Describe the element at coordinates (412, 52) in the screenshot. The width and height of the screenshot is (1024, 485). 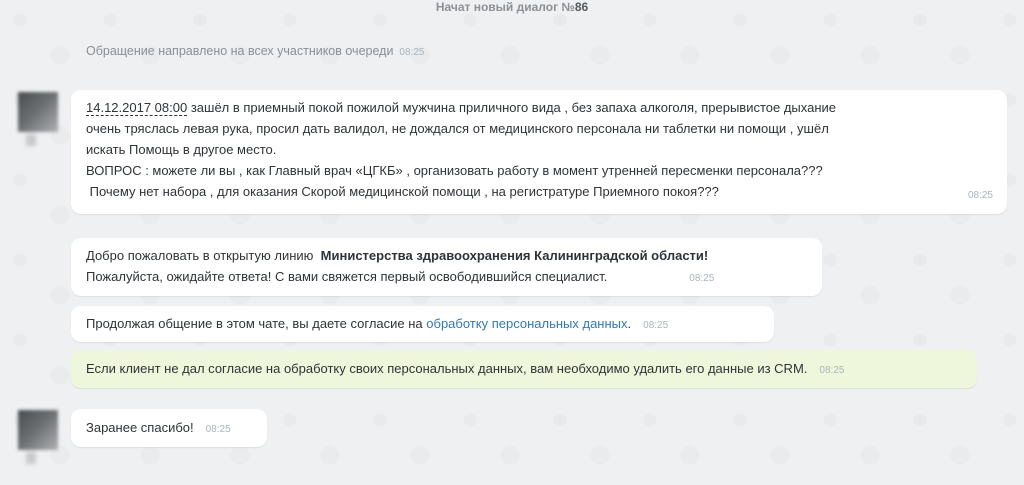
I see `system-message-time: 08:25` at that location.